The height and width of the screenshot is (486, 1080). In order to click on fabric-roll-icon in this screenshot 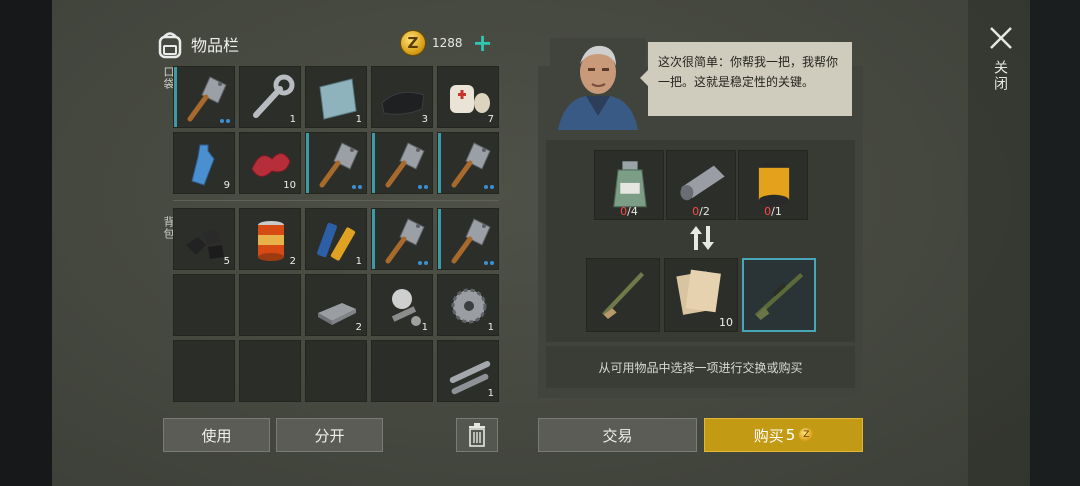, I will do `click(702, 183)`.